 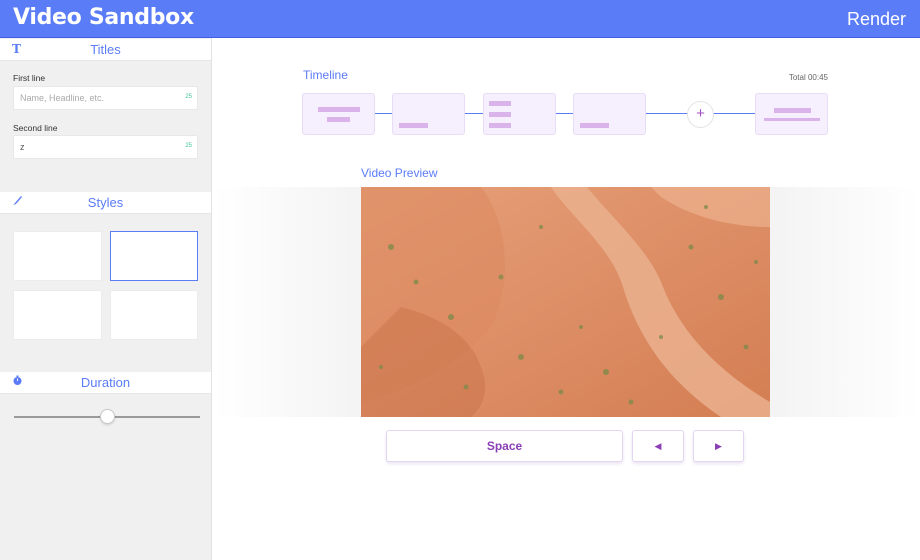 I want to click on play-right-icon: ▶, so click(x=718, y=446).